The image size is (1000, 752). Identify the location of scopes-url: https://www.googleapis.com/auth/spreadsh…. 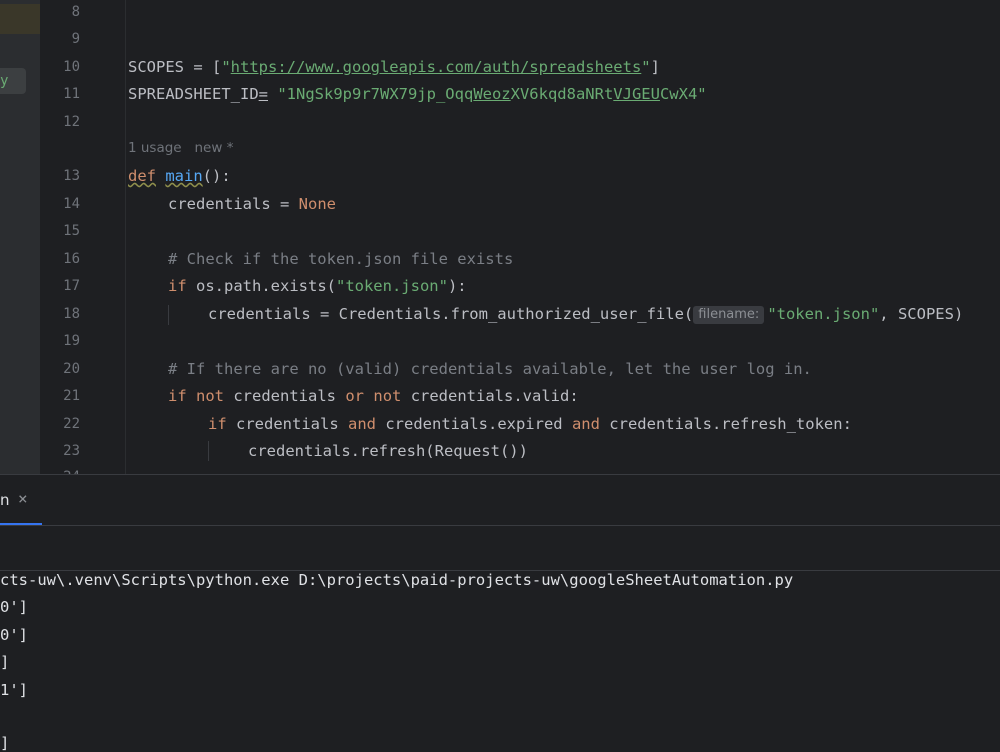
(436, 67).